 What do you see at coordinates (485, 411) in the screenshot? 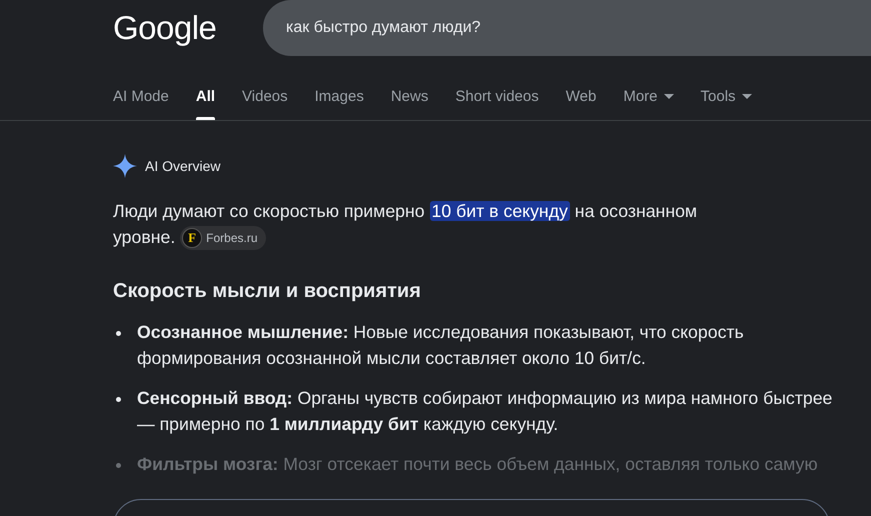
I see `bullet-text: Сенсорный ввод: Органы чувств собирают информацию из мира намного быстрее — примерно по 1 миллиарду бит каждую секунду.` at bounding box center [485, 411].